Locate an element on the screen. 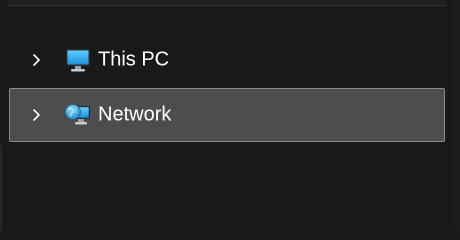  scrollbar-track is located at coordinates (456, 115).